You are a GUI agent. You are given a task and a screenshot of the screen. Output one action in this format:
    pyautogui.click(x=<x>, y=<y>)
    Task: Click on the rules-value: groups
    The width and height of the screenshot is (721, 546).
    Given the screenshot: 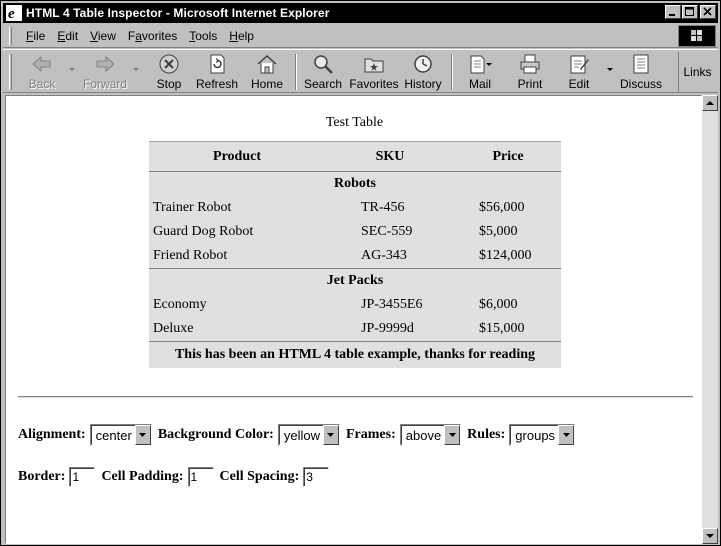 What is the action you would take?
    pyautogui.click(x=534, y=435)
    